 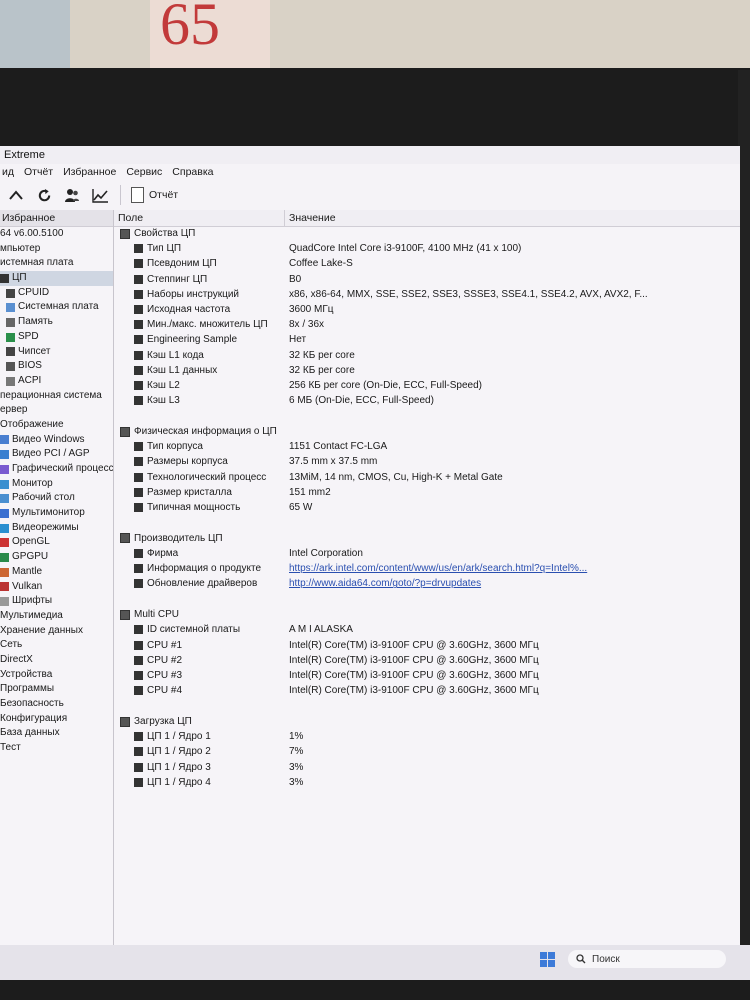 What do you see at coordinates (427, 555) in the screenshot?
I see `table-row: Фирма Intel Corporation` at bounding box center [427, 555].